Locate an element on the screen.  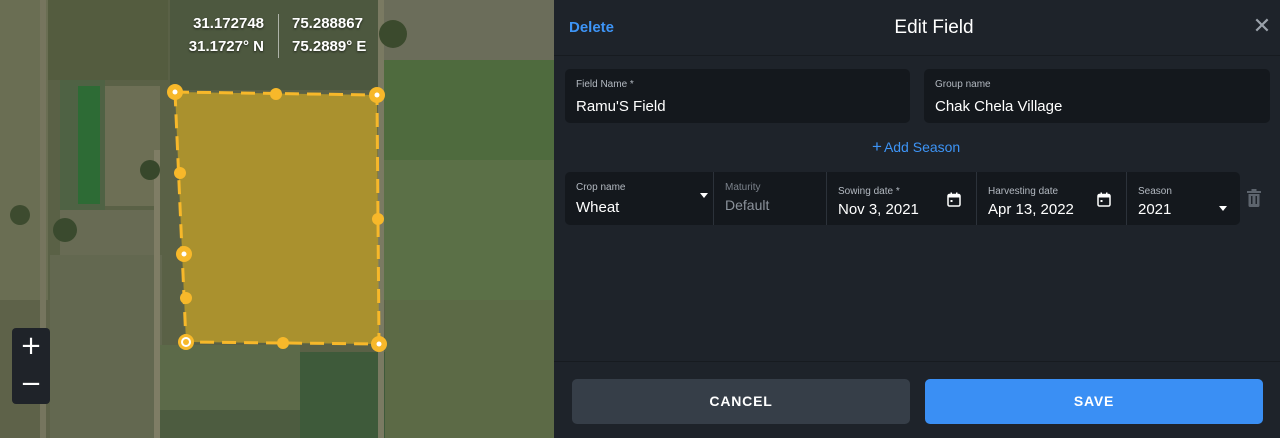
group-name-label: Group name is located at coordinates (963, 84).